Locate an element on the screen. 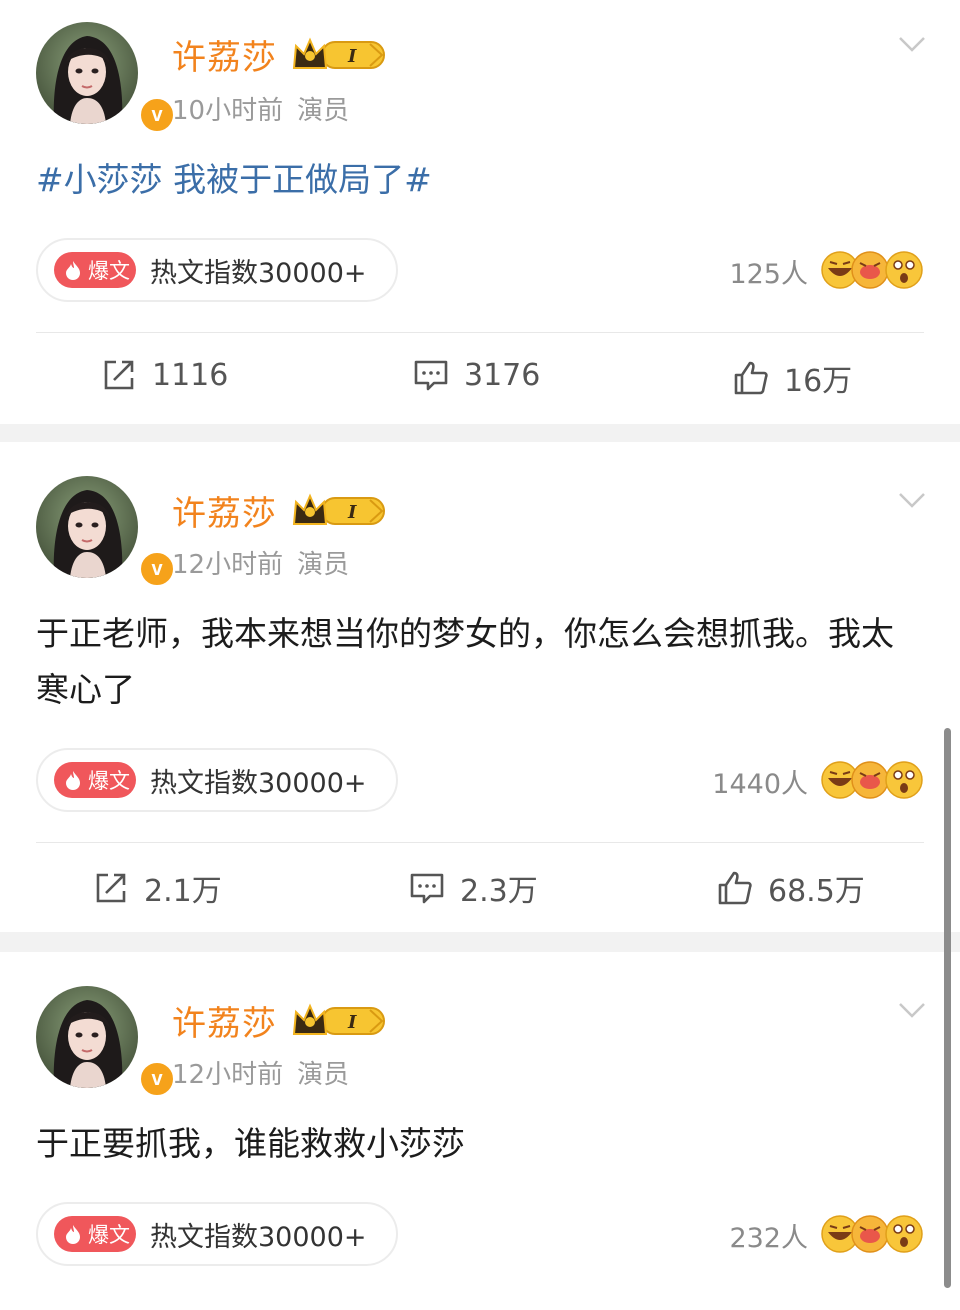 The height and width of the screenshot is (1310, 960). like-button: 68.5万 is located at coordinates (790, 888).